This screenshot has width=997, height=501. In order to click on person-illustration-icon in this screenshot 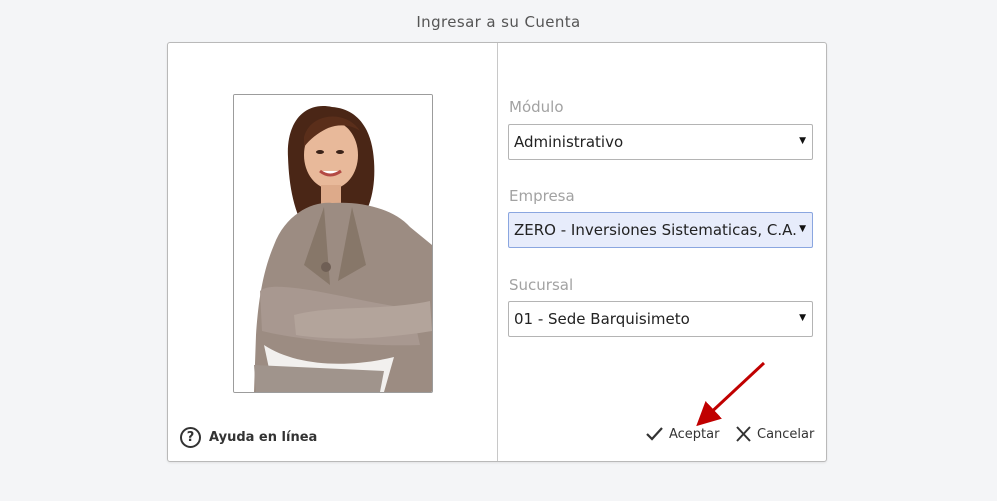, I will do `click(333, 243)`.